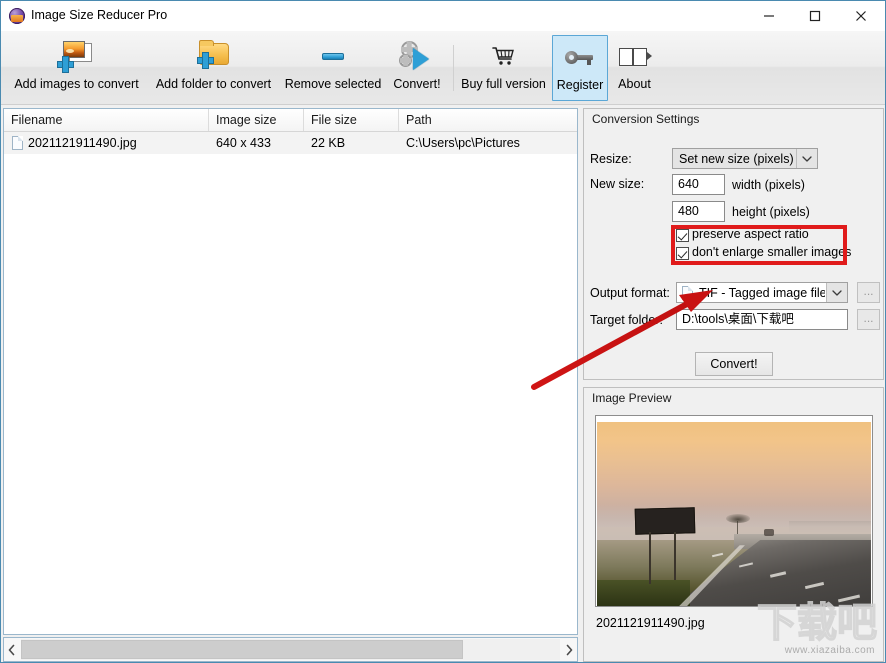  Describe the element at coordinates (580, 58) in the screenshot. I see `key-icon` at that location.